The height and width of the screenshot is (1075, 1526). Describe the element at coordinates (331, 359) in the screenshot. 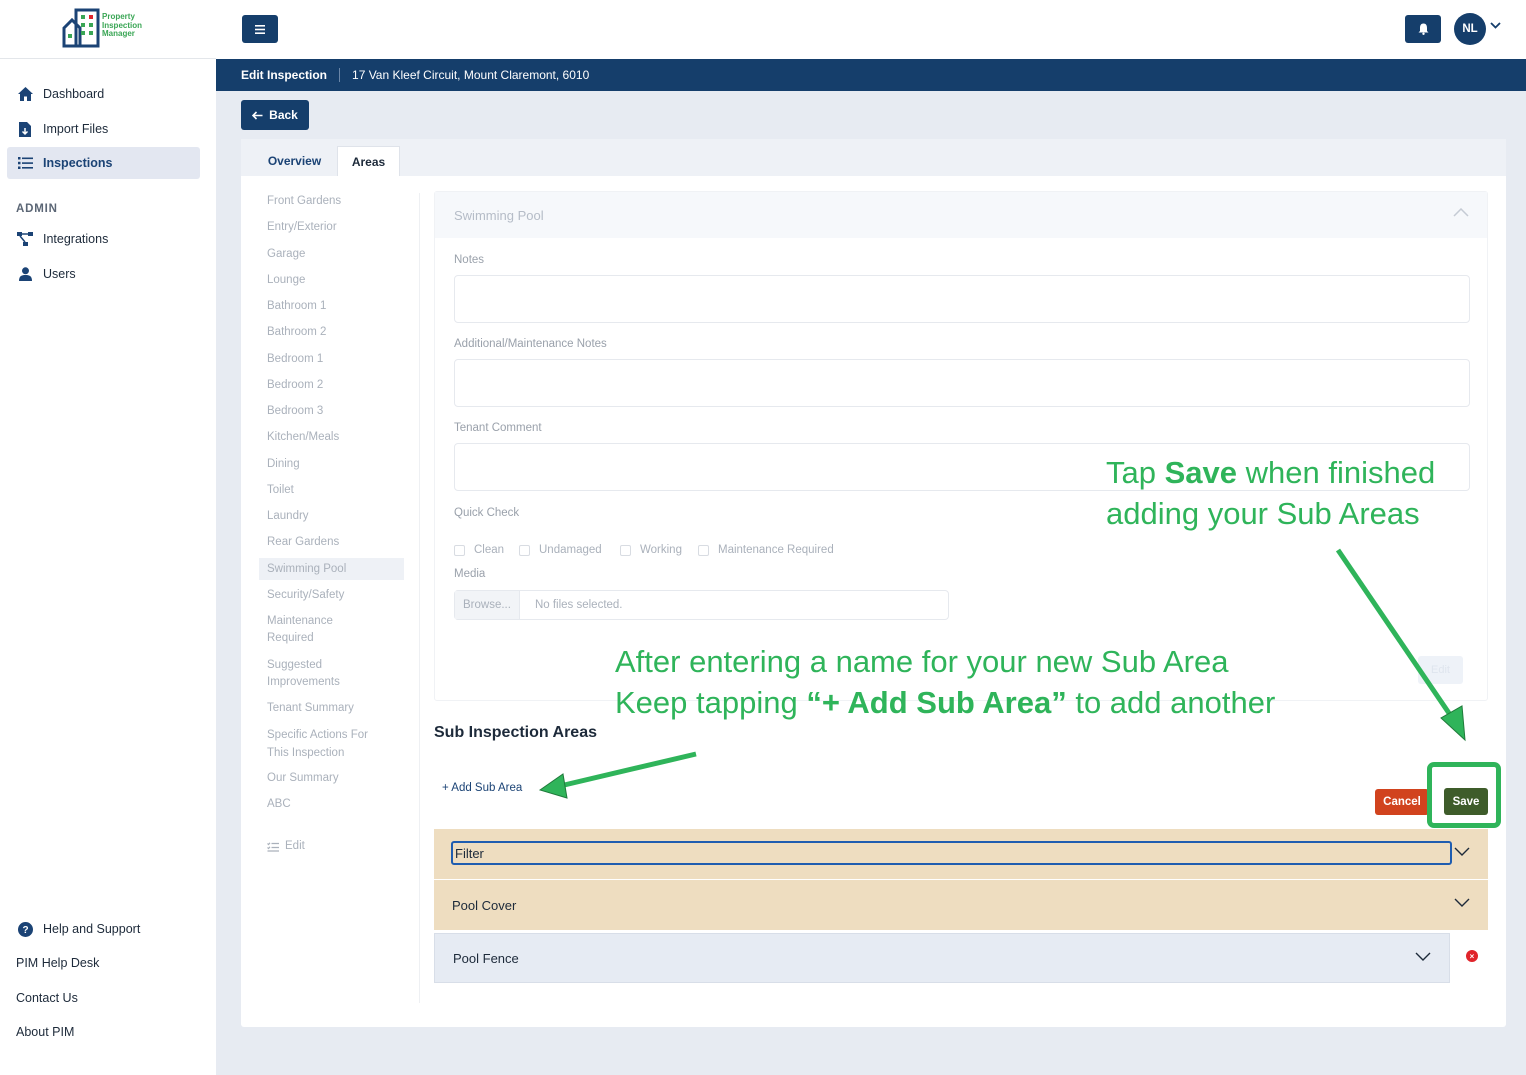

I see `area-item-bedroom-1: Bedroom 1` at that location.